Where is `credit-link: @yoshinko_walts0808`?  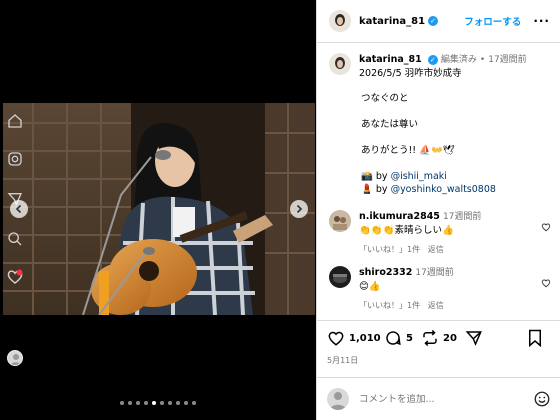
credit-link: @yoshinko_walts0808 is located at coordinates (443, 189).